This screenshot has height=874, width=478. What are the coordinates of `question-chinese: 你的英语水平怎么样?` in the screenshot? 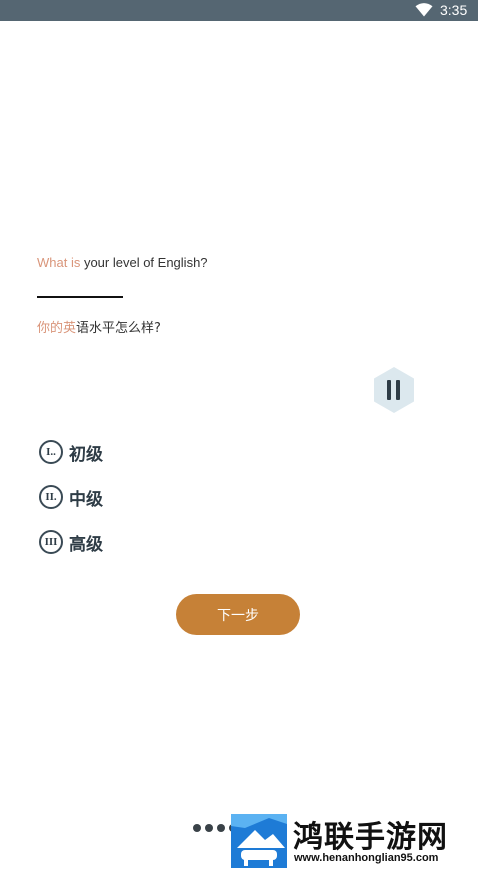 It's located at (99, 326).